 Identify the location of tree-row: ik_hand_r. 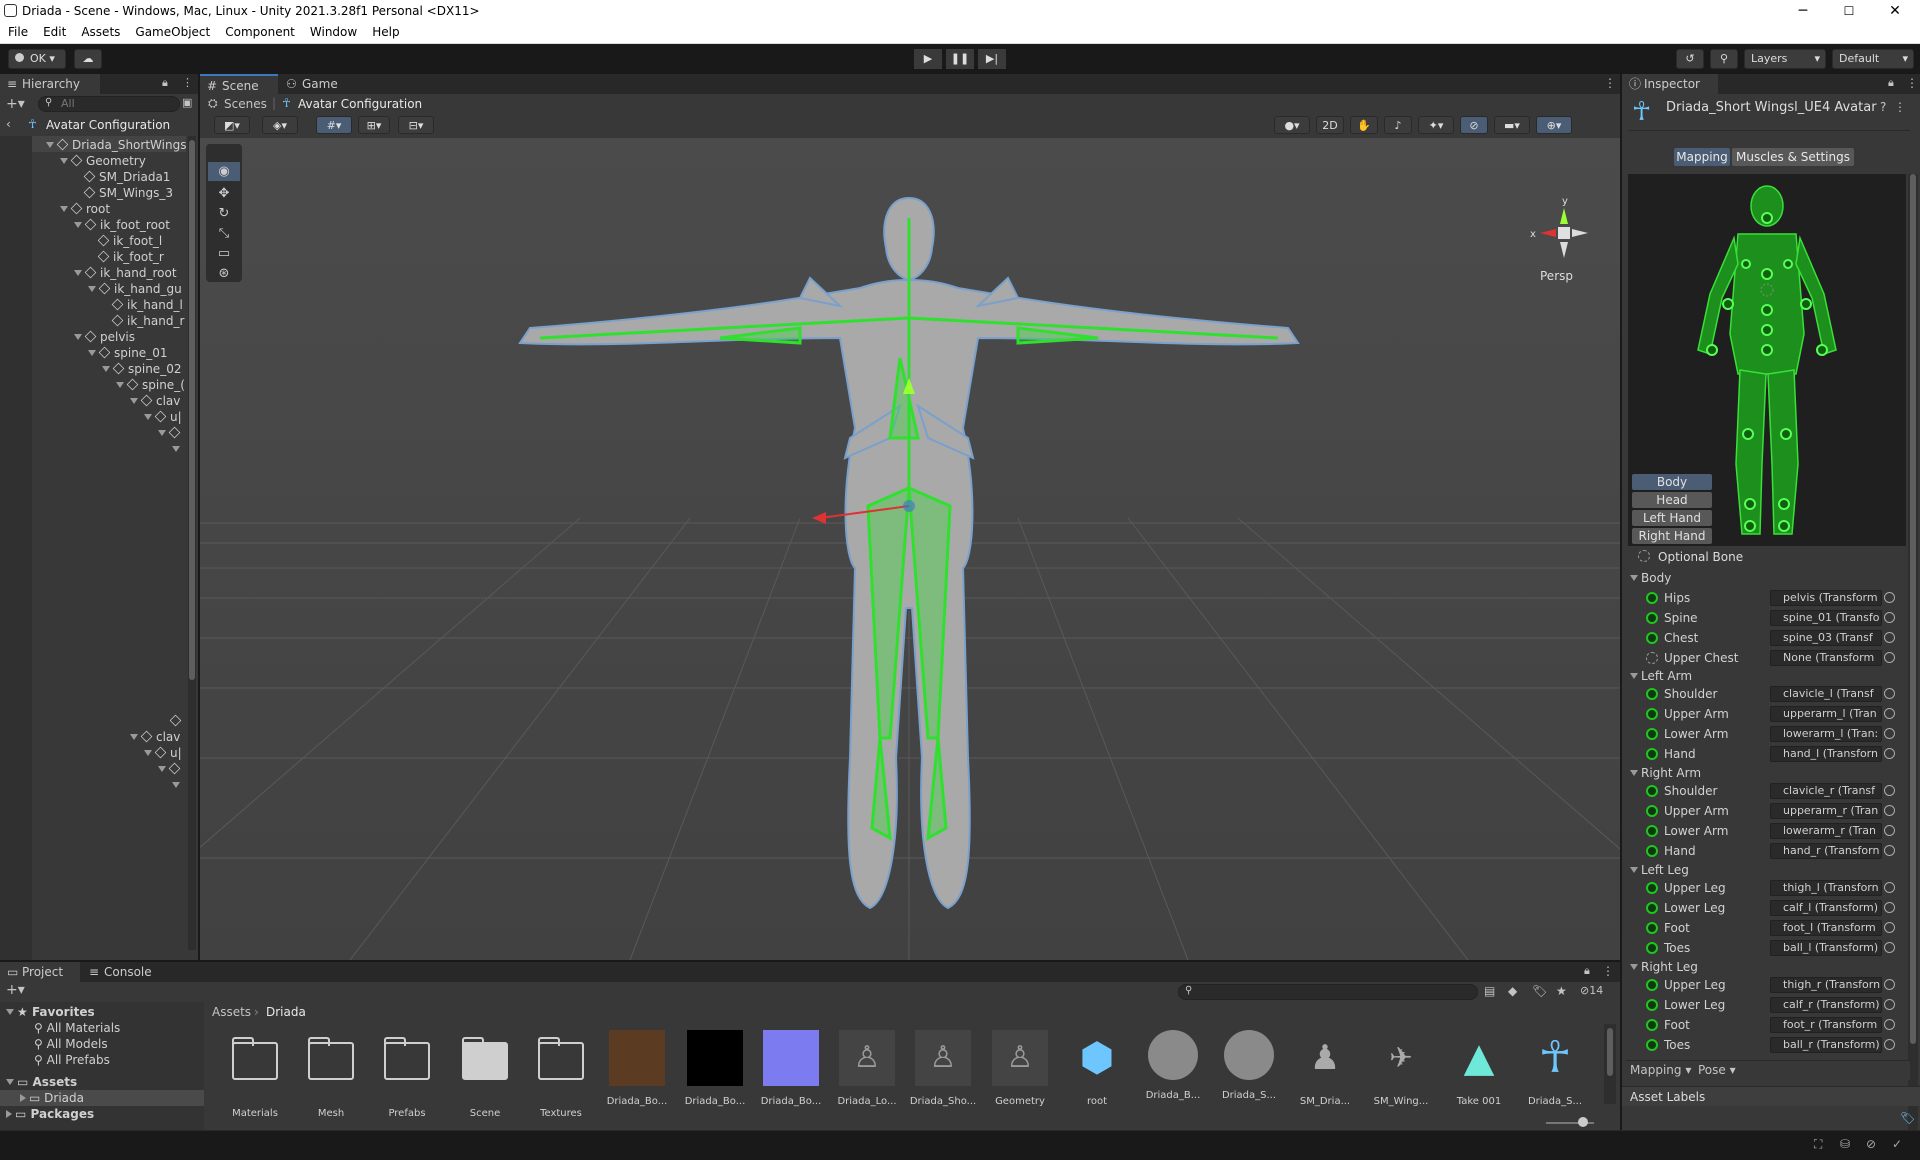
(147, 321).